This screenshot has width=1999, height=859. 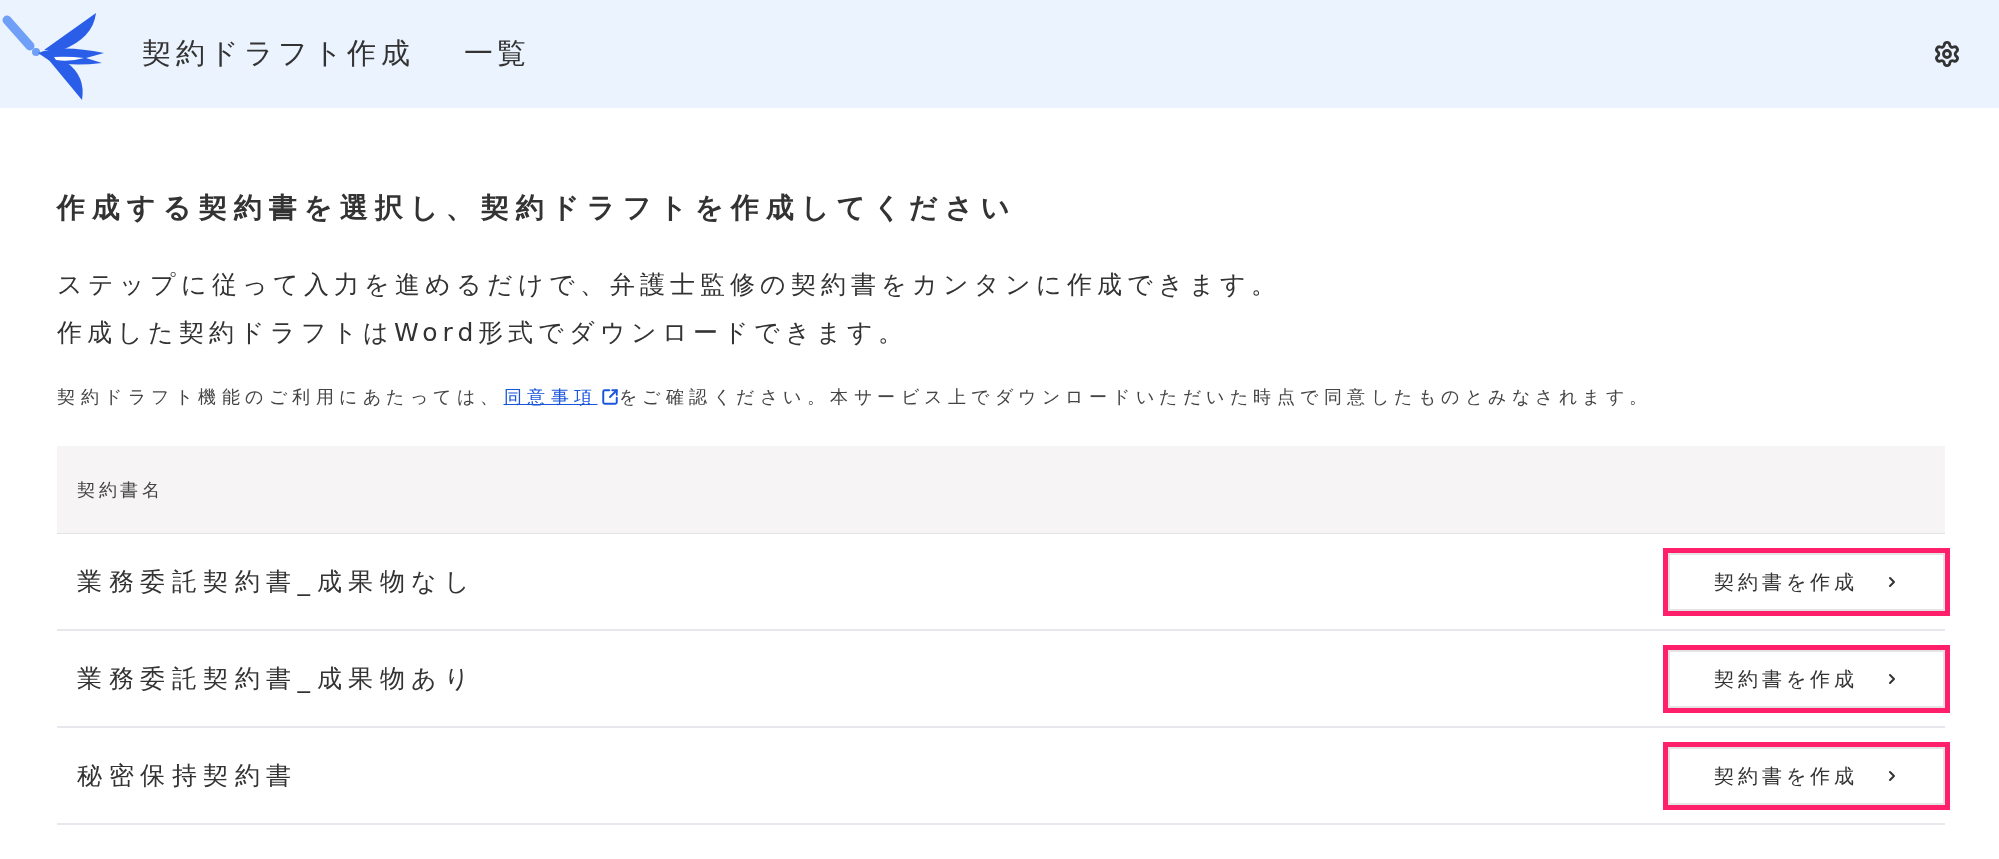 What do you see at coordinates (483, 333) in the screenshot?
I see `description-text: 作成した契約ドラフトはWord形式でダウンロードできます。` at bounding box center [483, 333].